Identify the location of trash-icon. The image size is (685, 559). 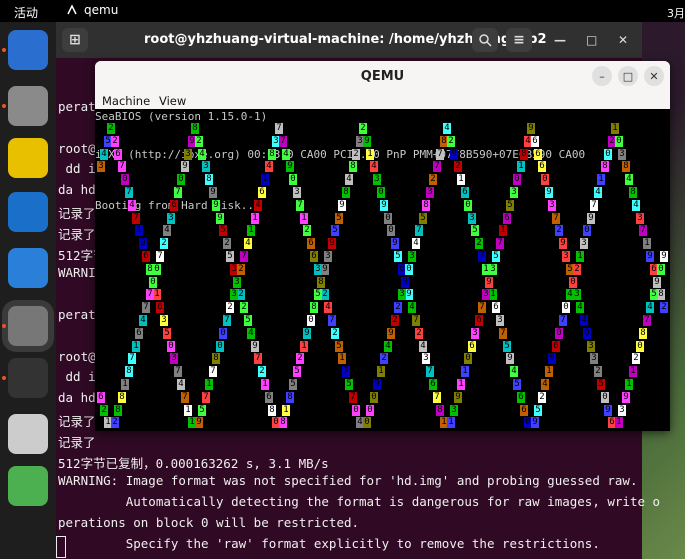
(28, 486).